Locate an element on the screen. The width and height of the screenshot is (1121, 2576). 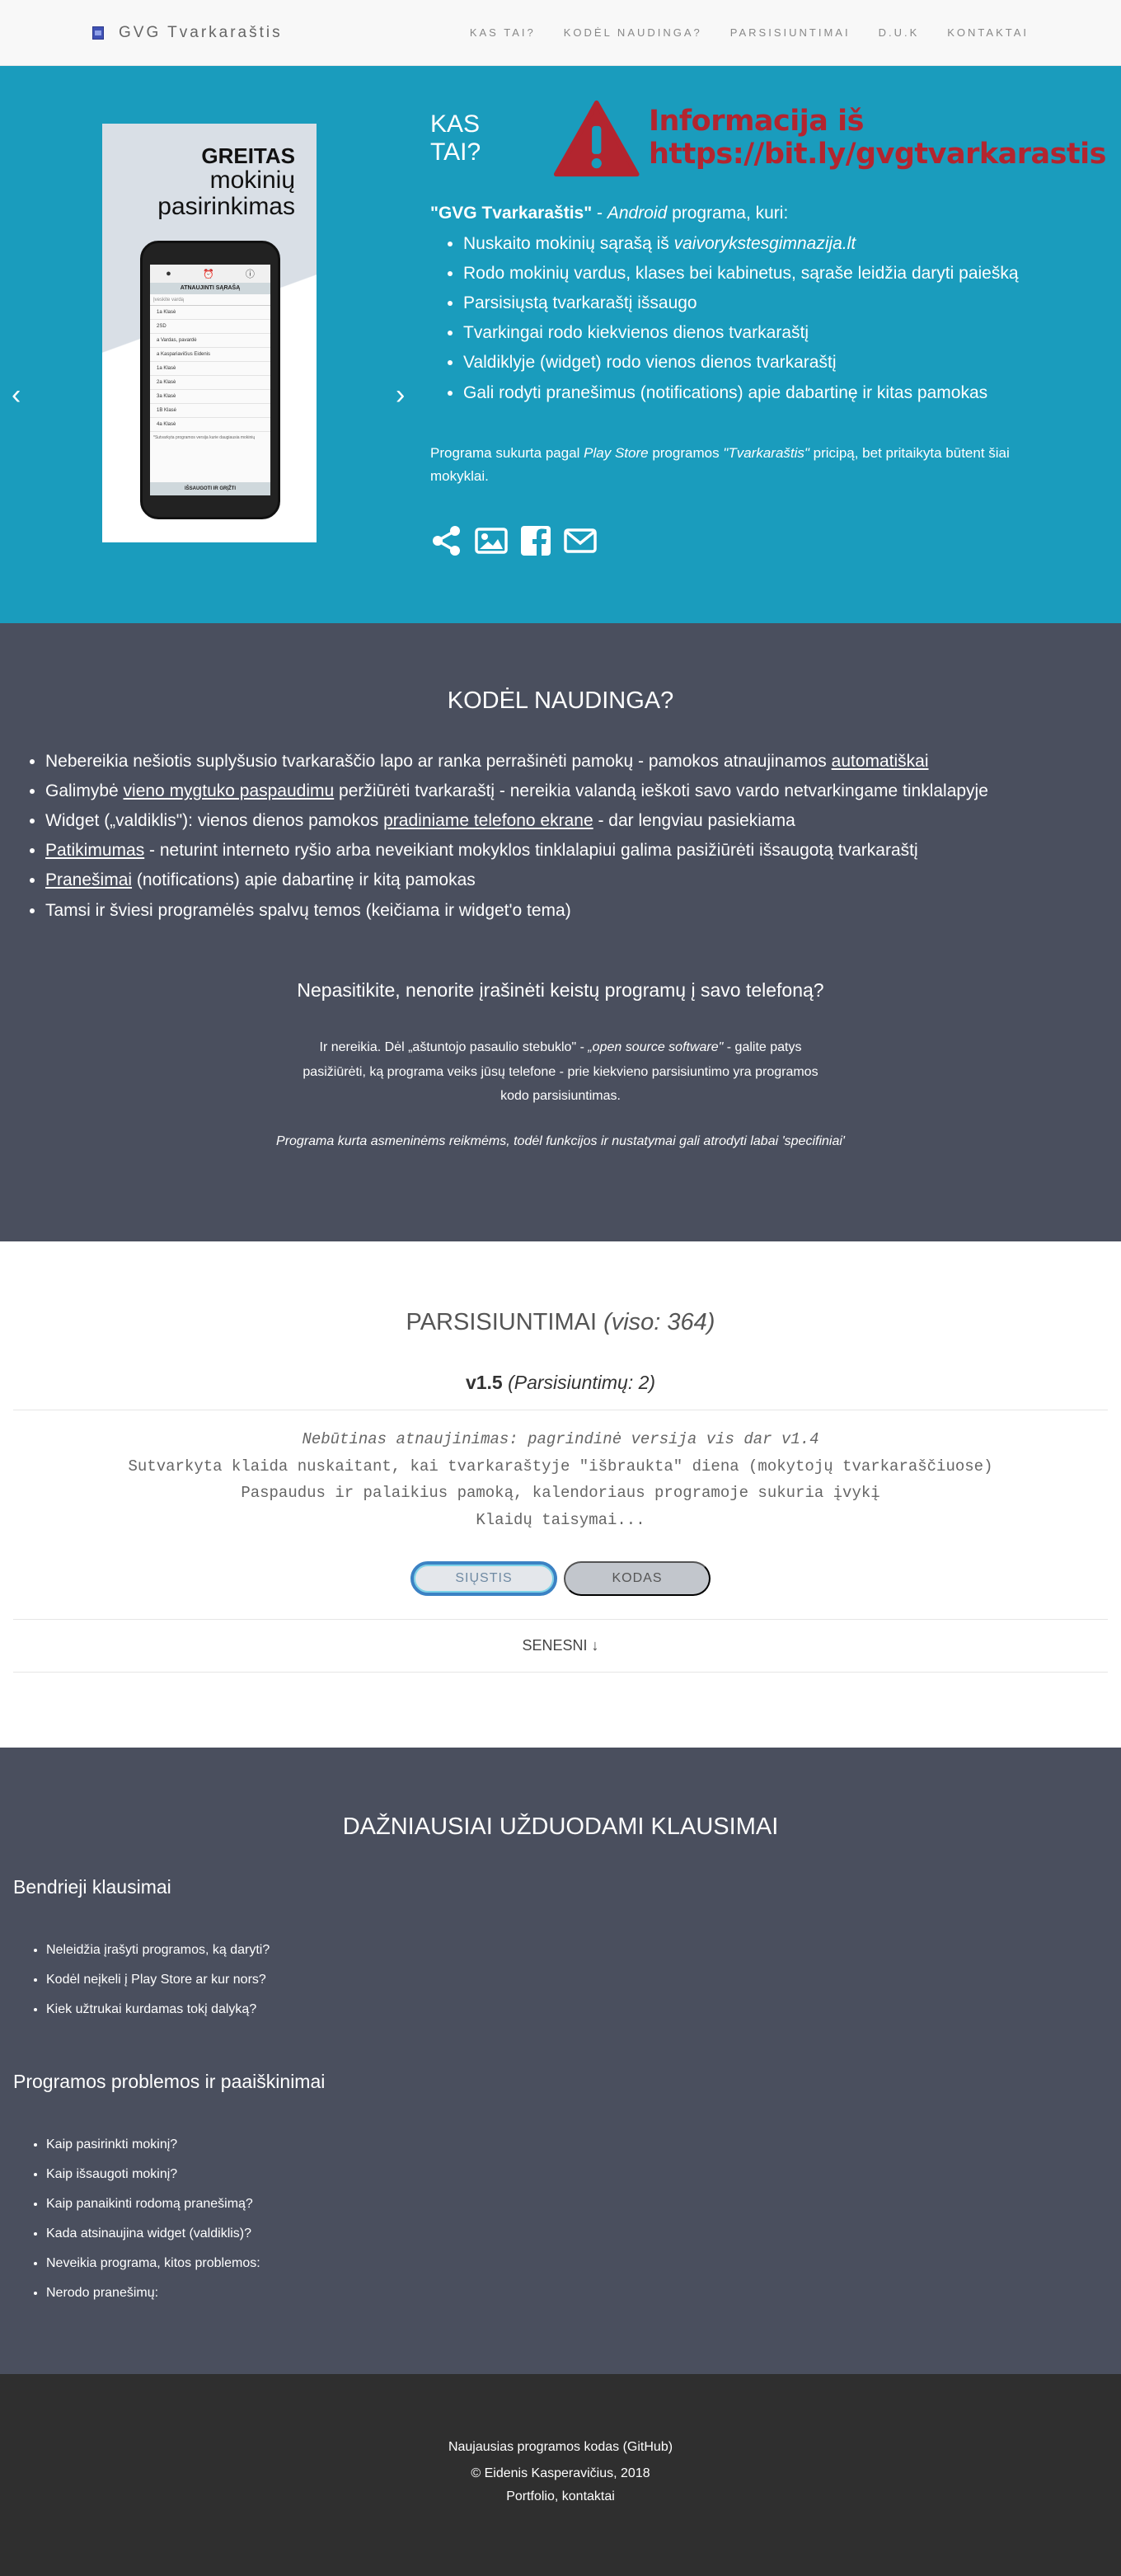
faq-question: Nerodo pranešimų: is located at coordinates (153, 2293).